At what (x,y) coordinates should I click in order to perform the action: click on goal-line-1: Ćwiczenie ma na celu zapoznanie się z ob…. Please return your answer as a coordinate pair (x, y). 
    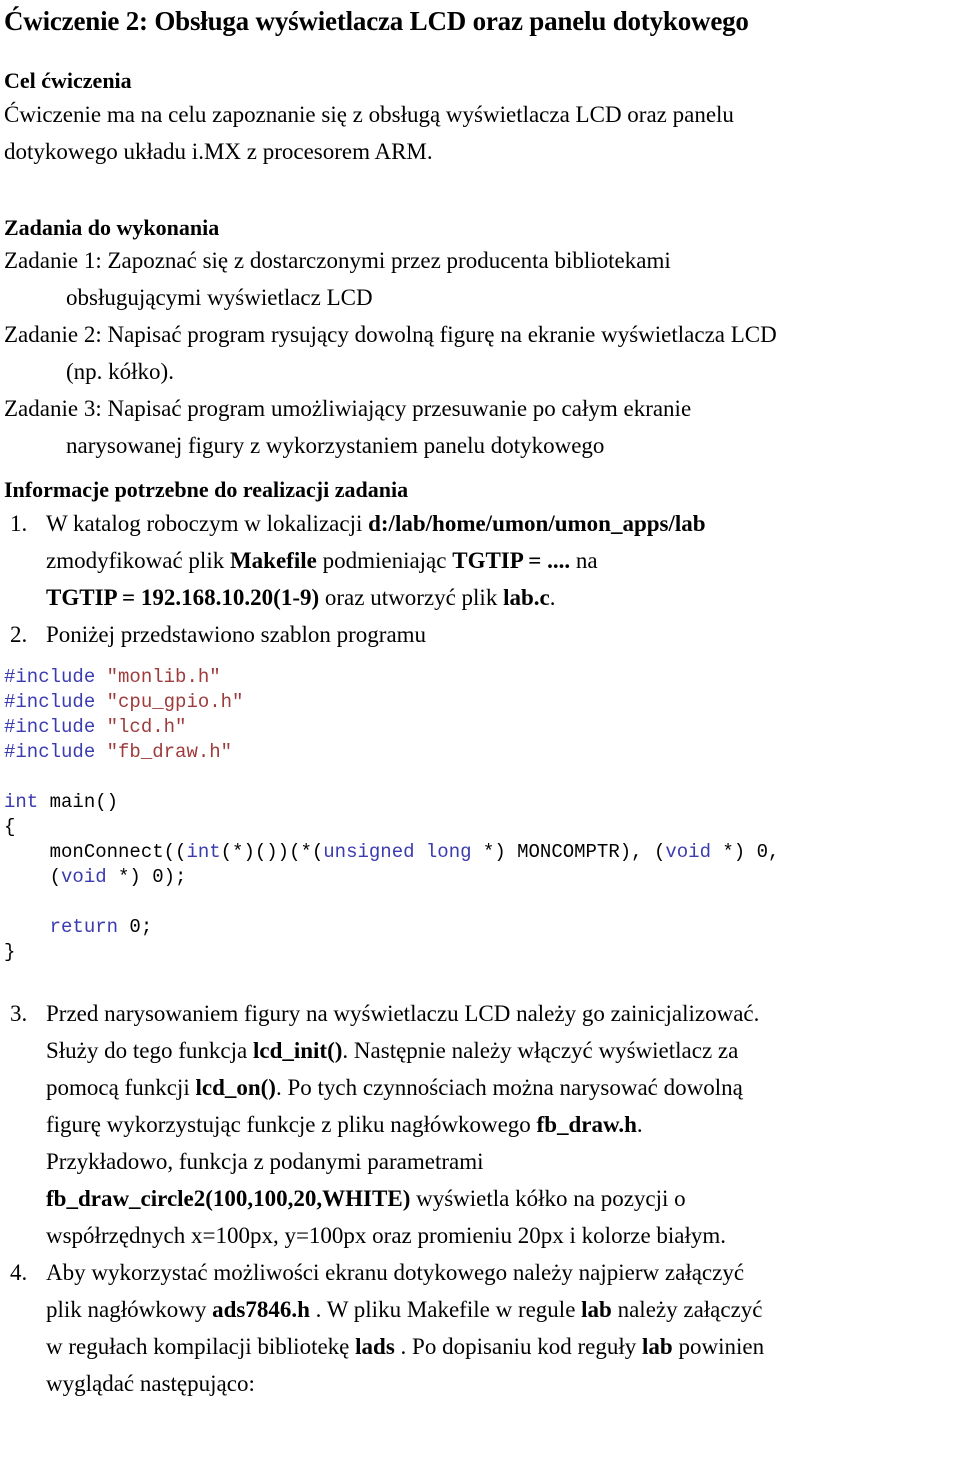
    Looking at the image, I should click on (369, 114).